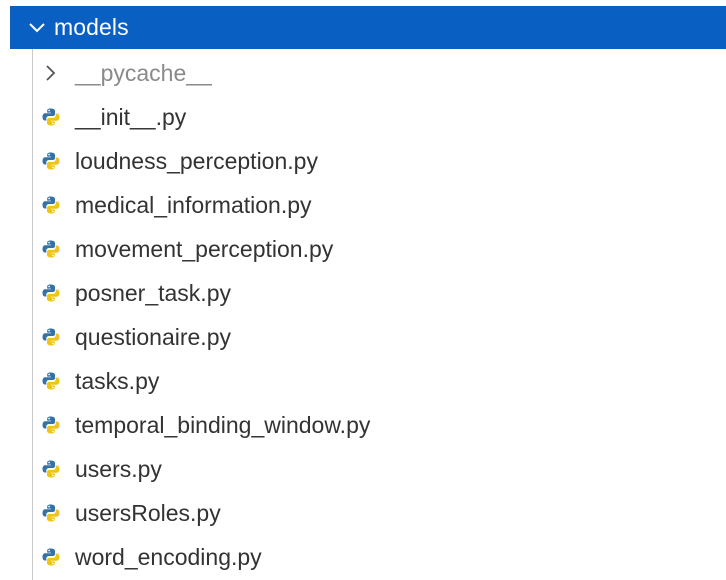  What do you see at coordinates (118, 468) in the screenshot?
I see `file-label: users.py` at bounding box center [118, 468].